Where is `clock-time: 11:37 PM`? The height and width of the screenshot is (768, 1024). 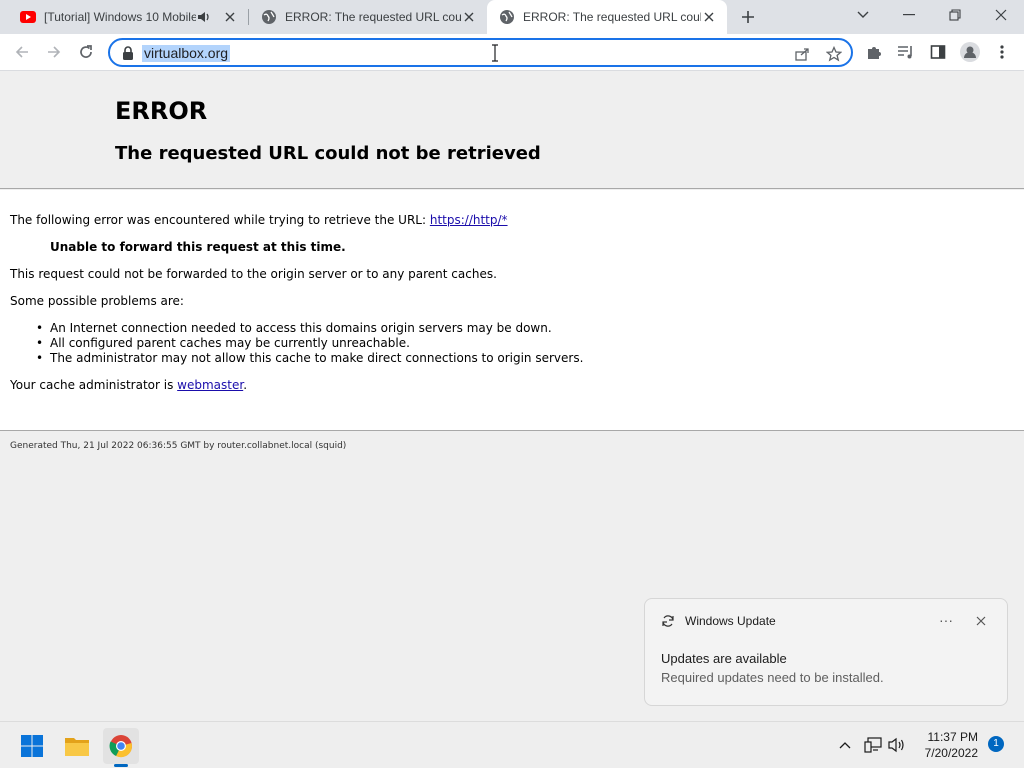
clock-time: 11:37 PM is located at coordinates (952, 737).